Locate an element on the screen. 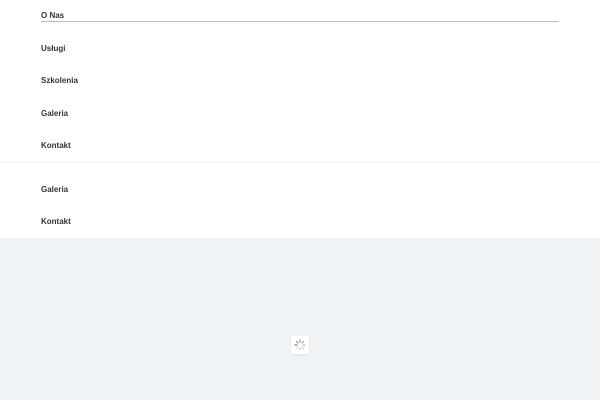 Image resolution: width=600 pixels, height=400 pixels. nav-item-galeria: Galeria is located at coordinates (54, 114).